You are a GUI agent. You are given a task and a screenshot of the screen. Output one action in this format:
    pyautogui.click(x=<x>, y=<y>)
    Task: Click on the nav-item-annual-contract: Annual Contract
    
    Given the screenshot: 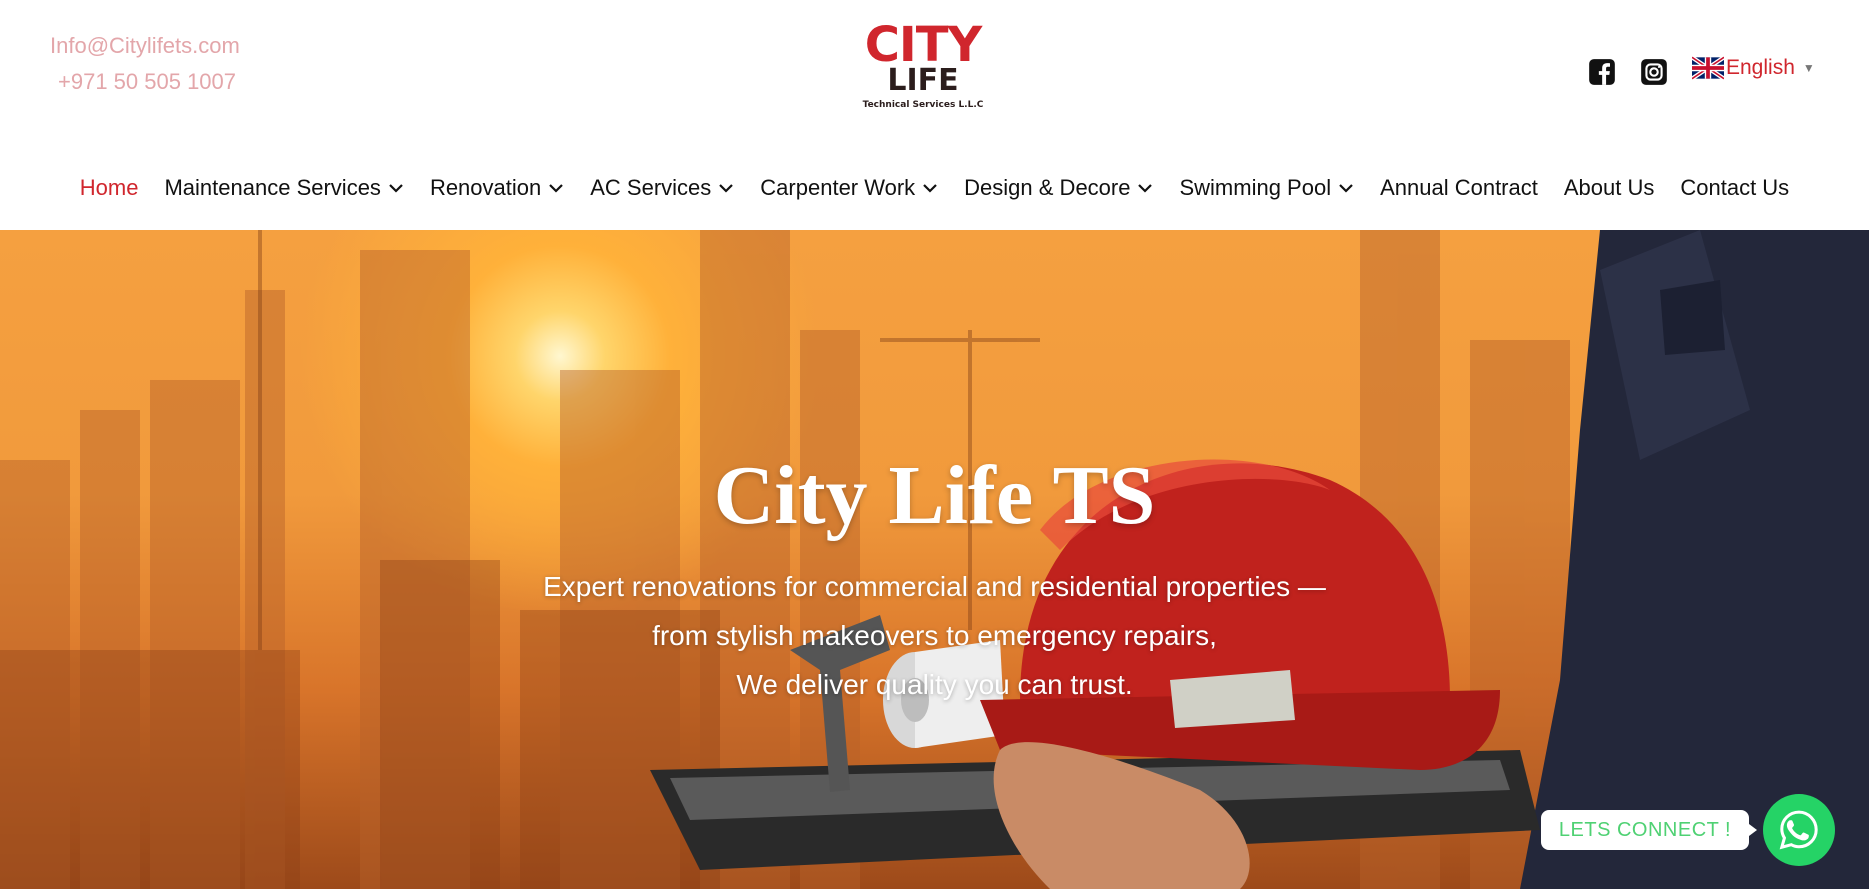 What is the action you would take?
    pyautogui.click(x=1459, y=188)
    